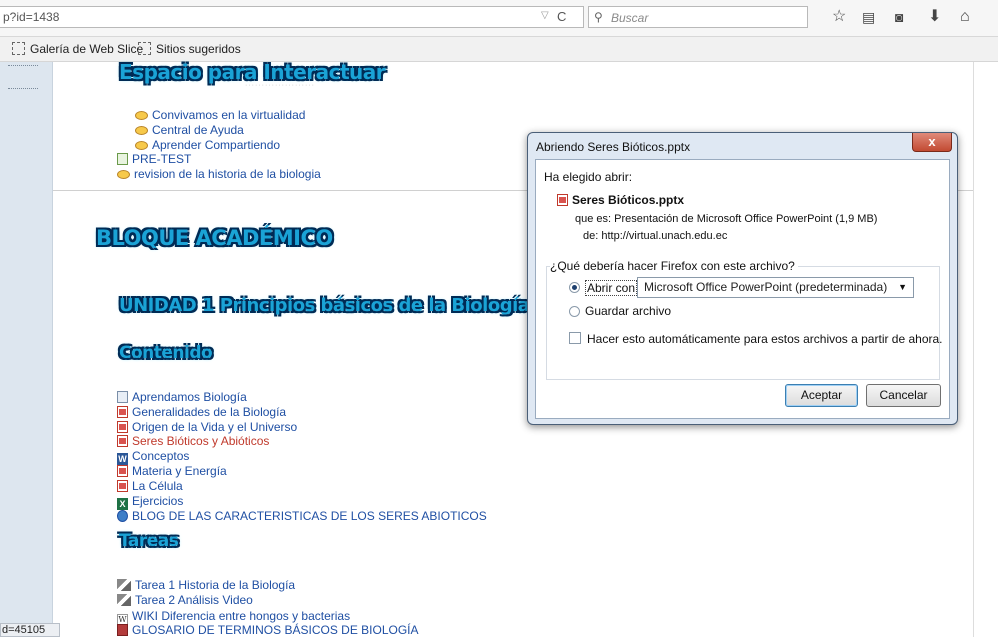 The image size is (998, 637). Describe the element at coordinates (189, 49) in the screenshot. I see `bookmark-suggested-sites: Sitios sugeridos` at that location.